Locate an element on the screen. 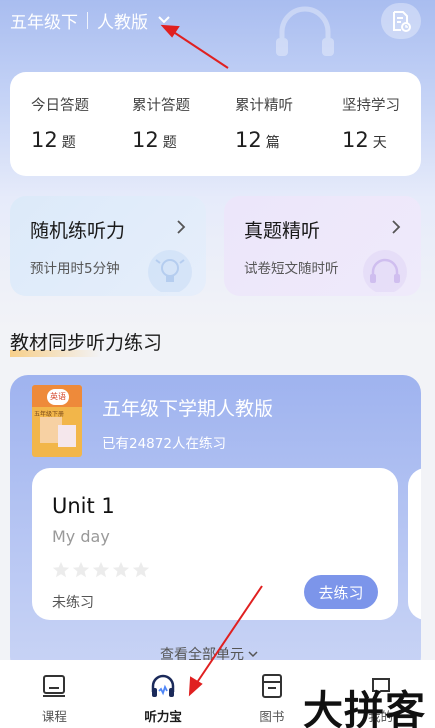  stat-unit: 篇 is located at coordinates (272, 143).